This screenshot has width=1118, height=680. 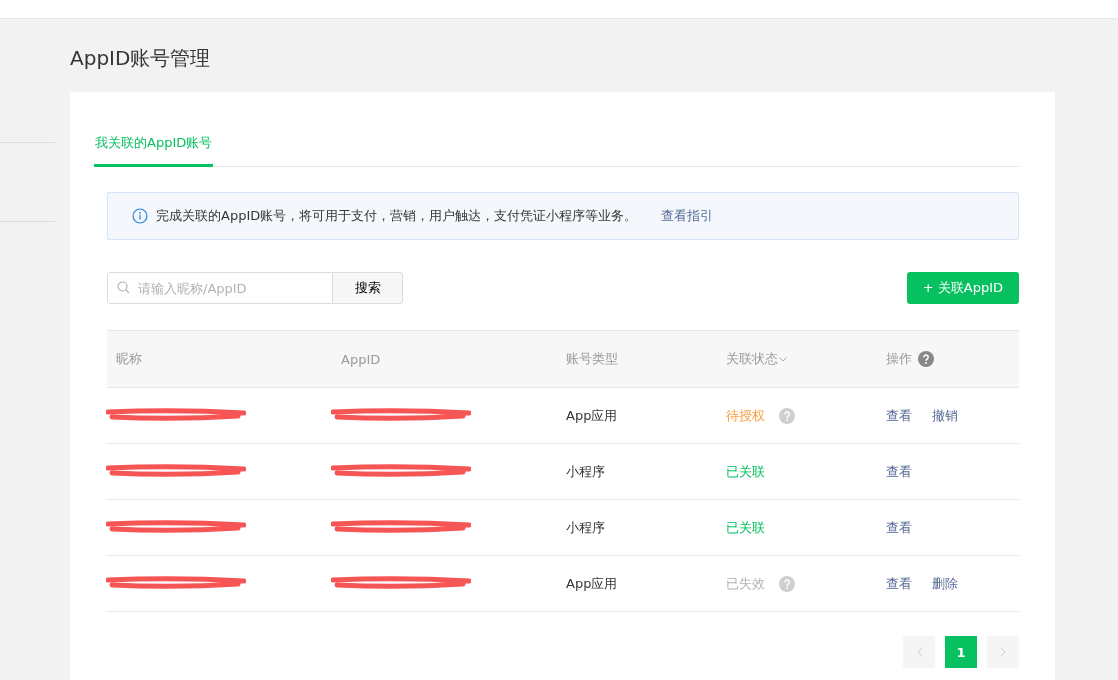 I want to click on search-icon, so click(x=123, y=287).